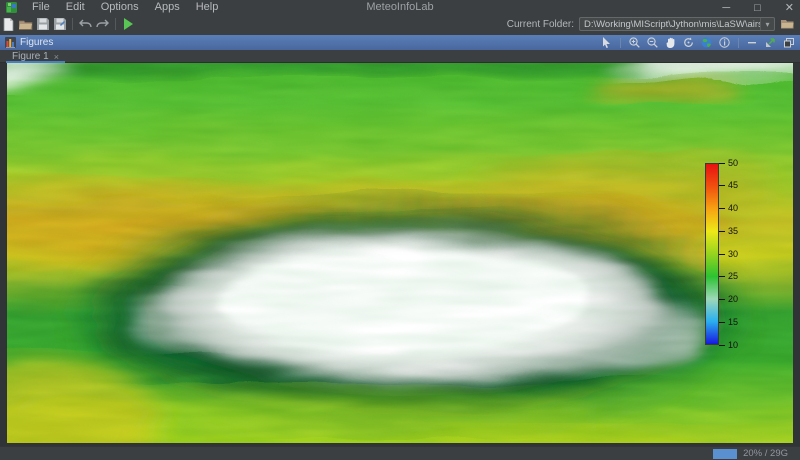  What do you see at coordinates (728, 208) in the screenshot?
I see `colorbar-tick: 40` at bounding box center [728, 208].